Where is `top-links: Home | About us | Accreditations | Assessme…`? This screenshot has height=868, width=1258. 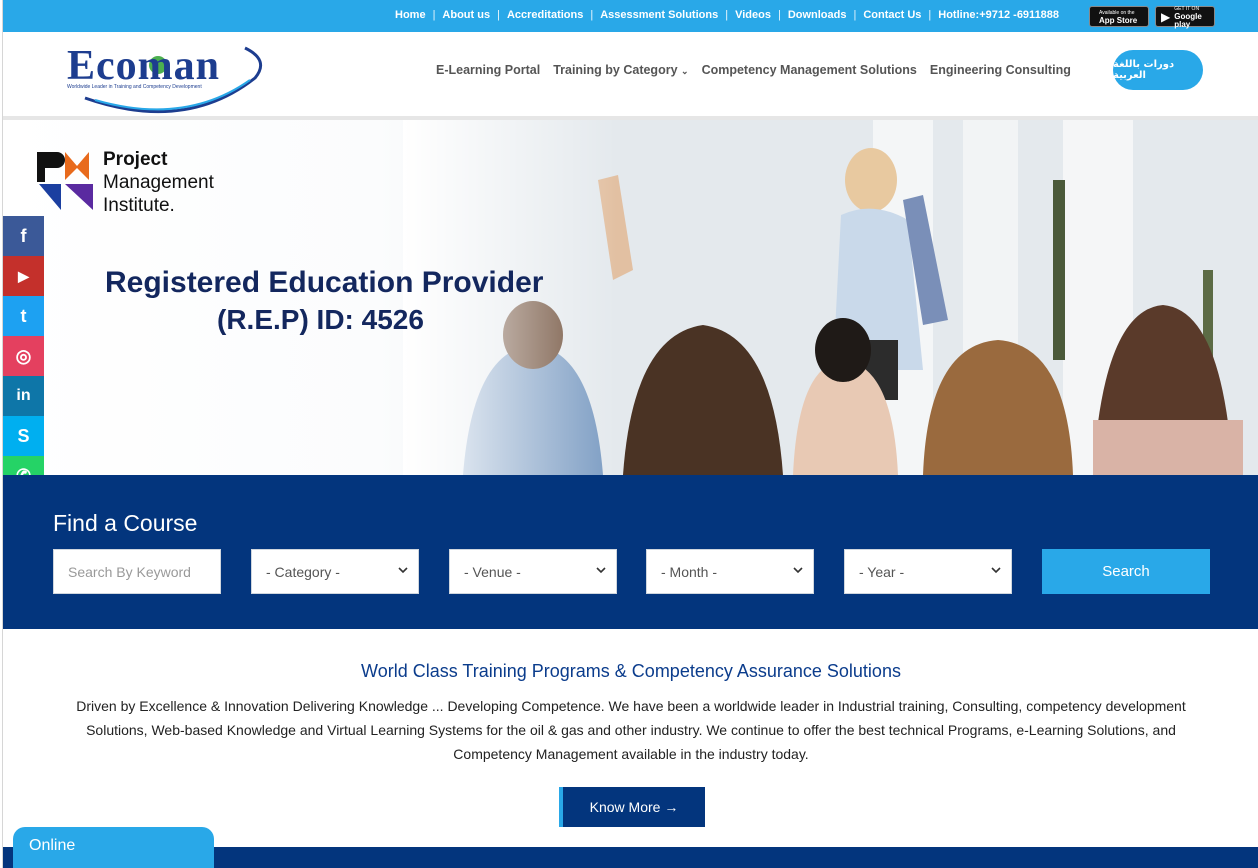 top-links: Home | About us | Accreditations | Assessme… is located at coordinates (727, 15).